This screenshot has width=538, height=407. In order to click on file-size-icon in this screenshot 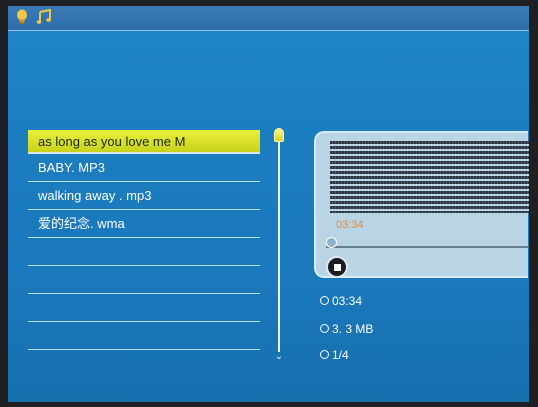, I will do `click(324, 329)`.